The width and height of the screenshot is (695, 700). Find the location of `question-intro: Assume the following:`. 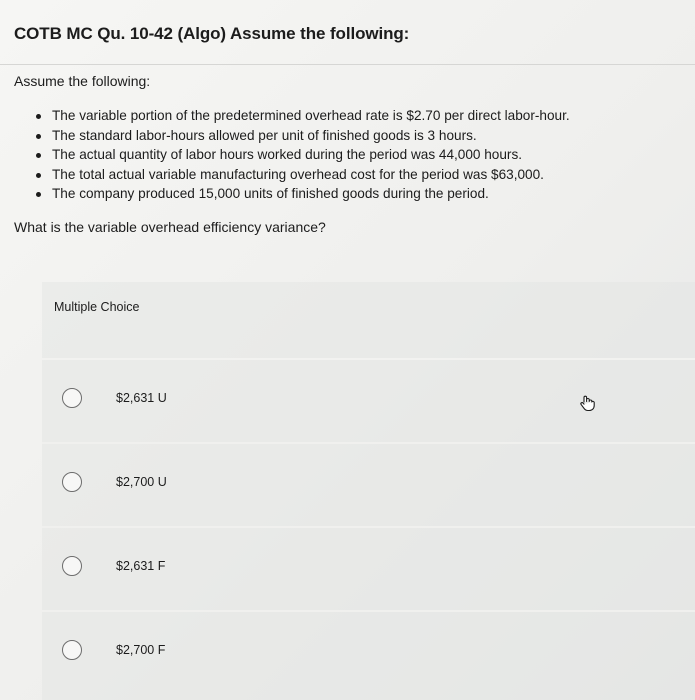

question-intro: Assume the following: is located at coordinates (82, 81).